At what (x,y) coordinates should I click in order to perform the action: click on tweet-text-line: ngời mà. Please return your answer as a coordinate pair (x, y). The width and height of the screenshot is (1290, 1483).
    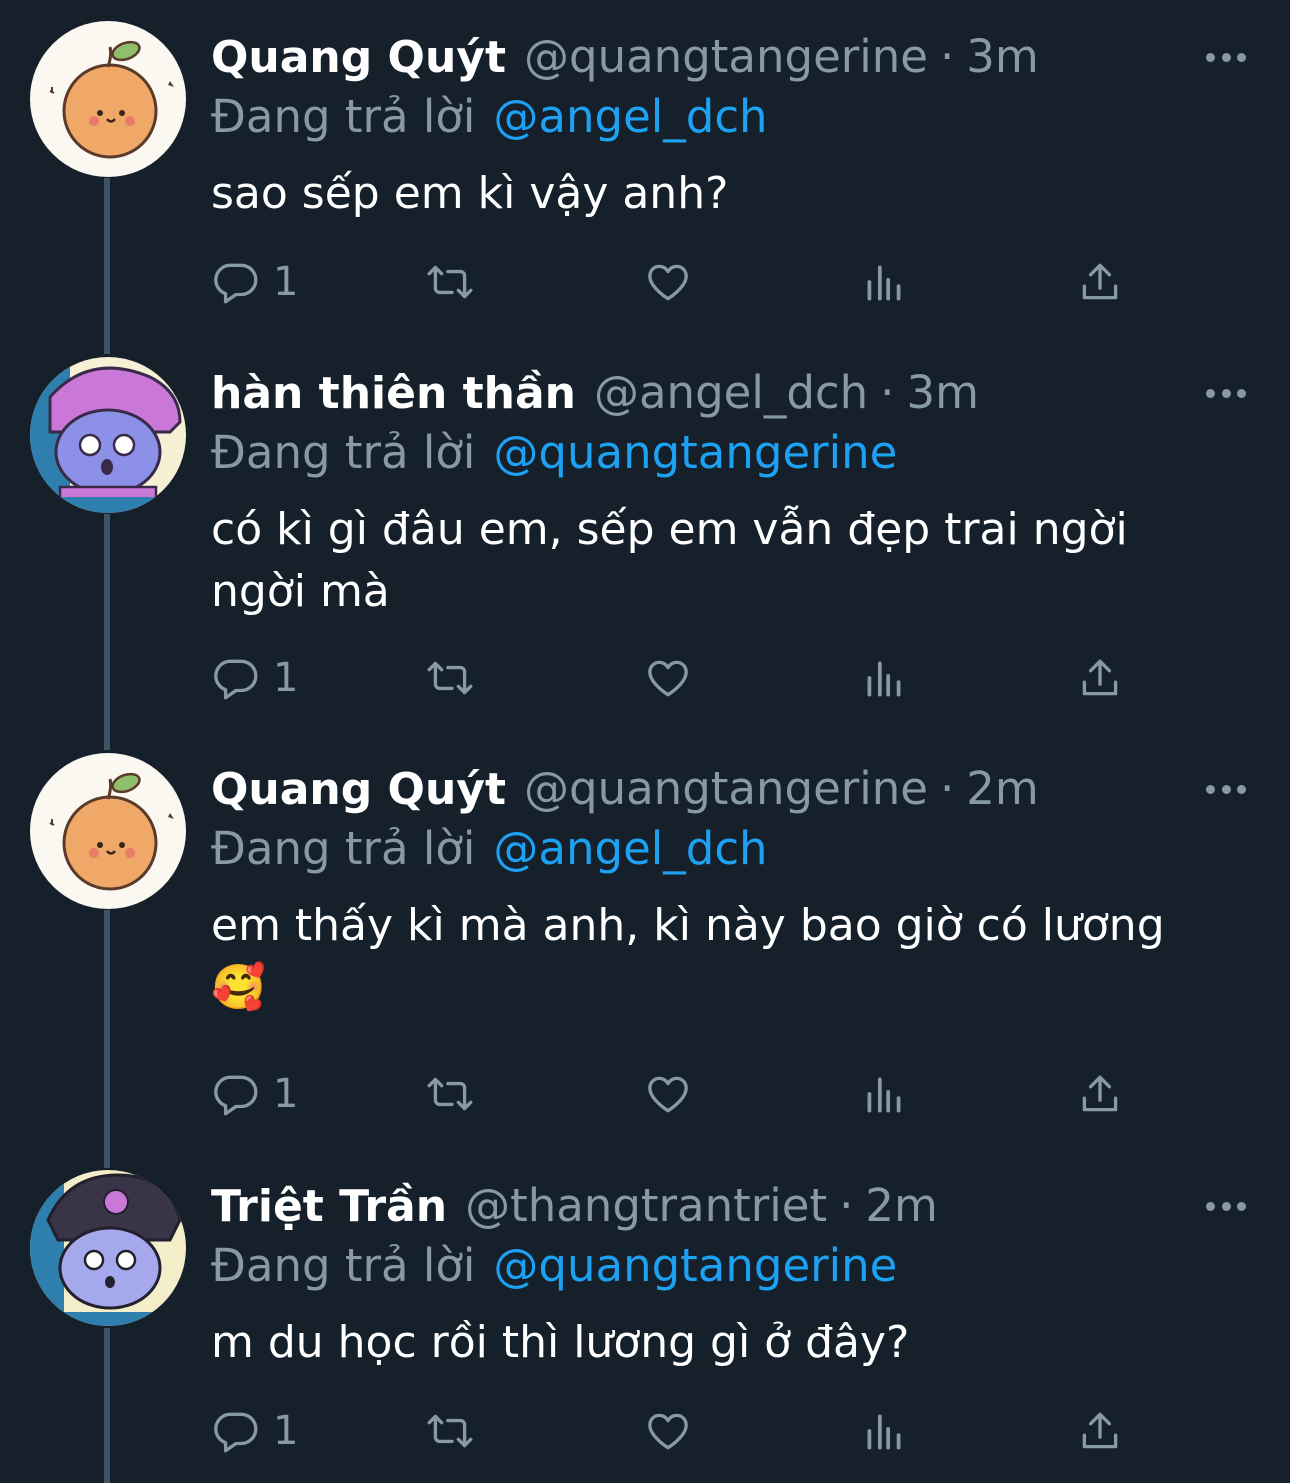
    Looking at the image, I should click on (300, 591).